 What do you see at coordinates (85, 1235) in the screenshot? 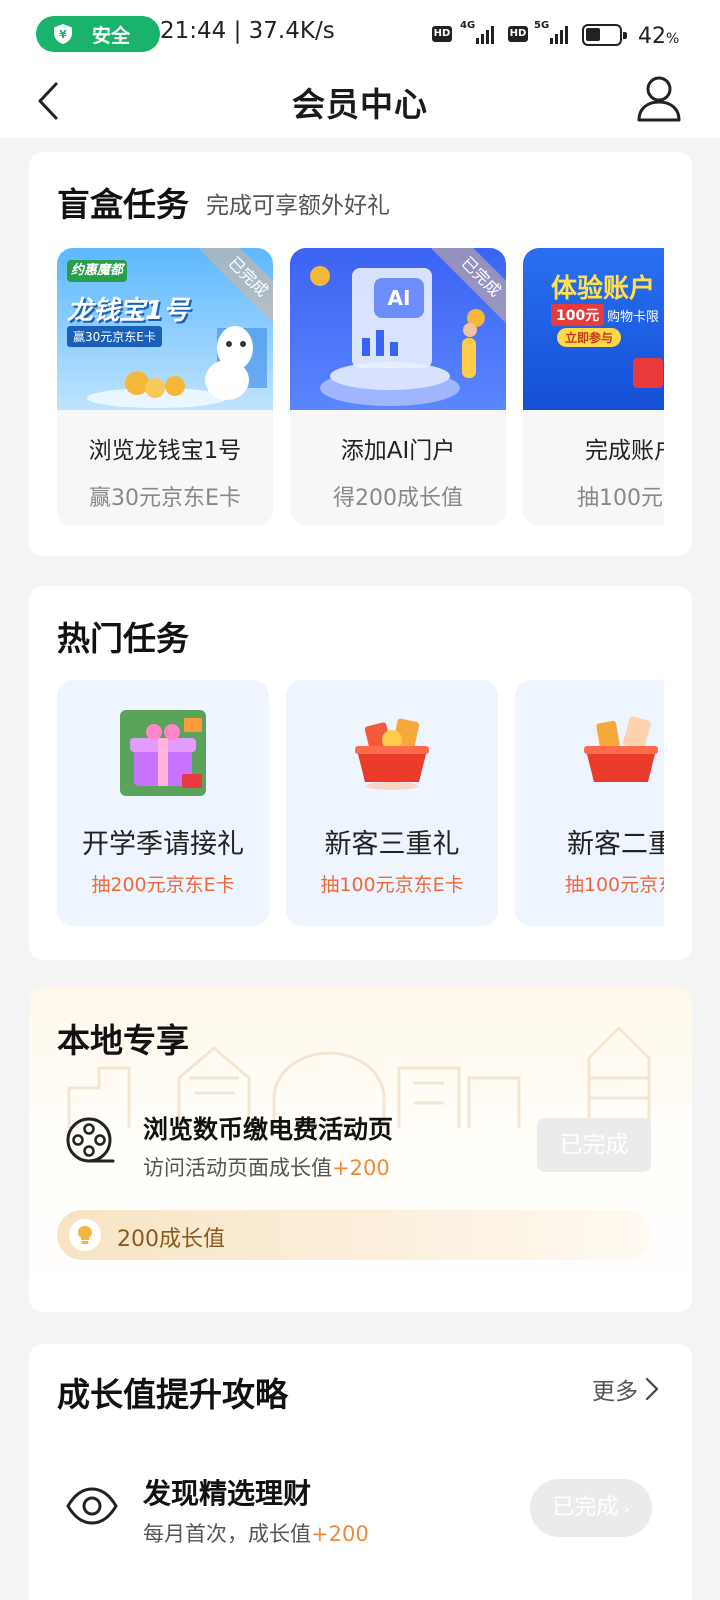
I see `lightbulb-icon` at bounding box center [85, 1235].